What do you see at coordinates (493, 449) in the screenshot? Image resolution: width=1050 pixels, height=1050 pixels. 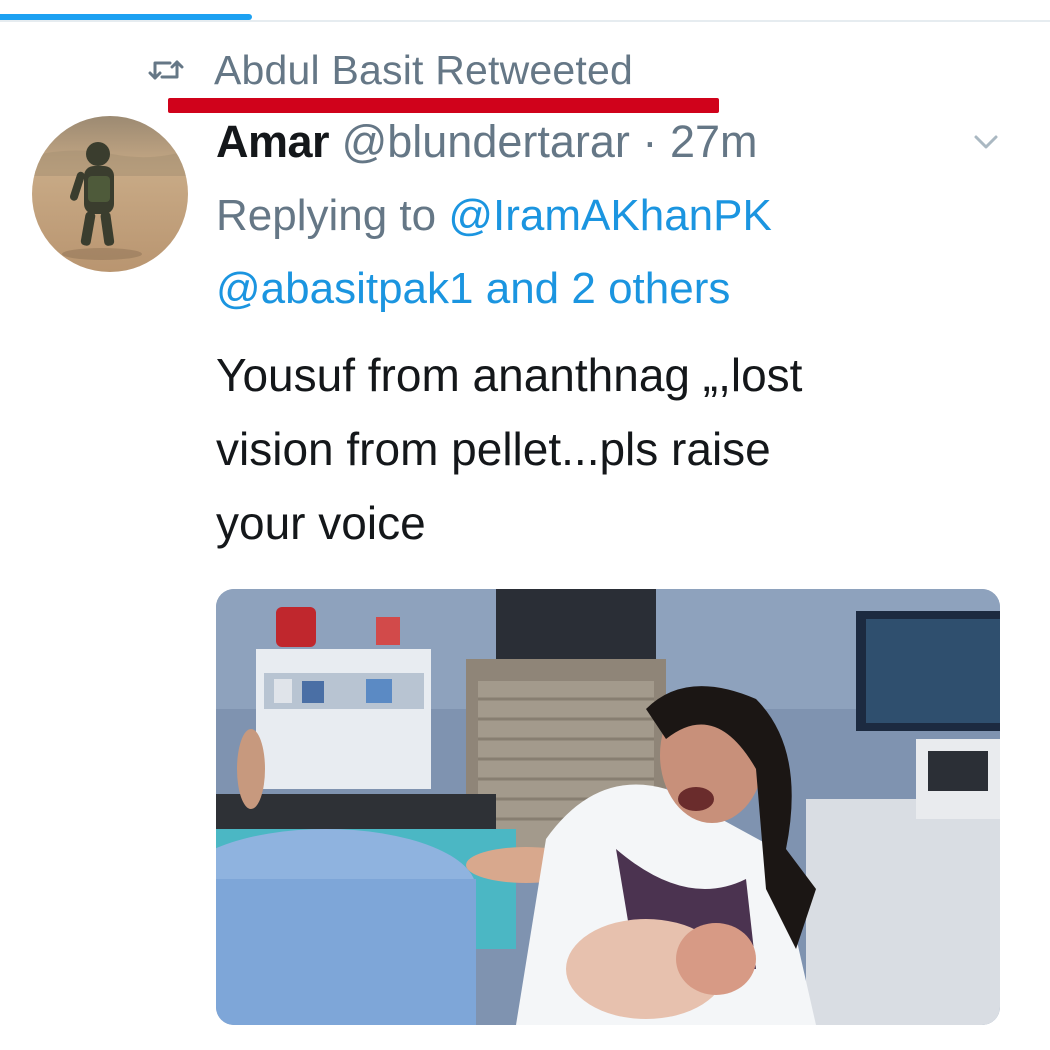 I see `tweet-text-line: vision from pellet...pls raise` at bounding box center [493, 449].